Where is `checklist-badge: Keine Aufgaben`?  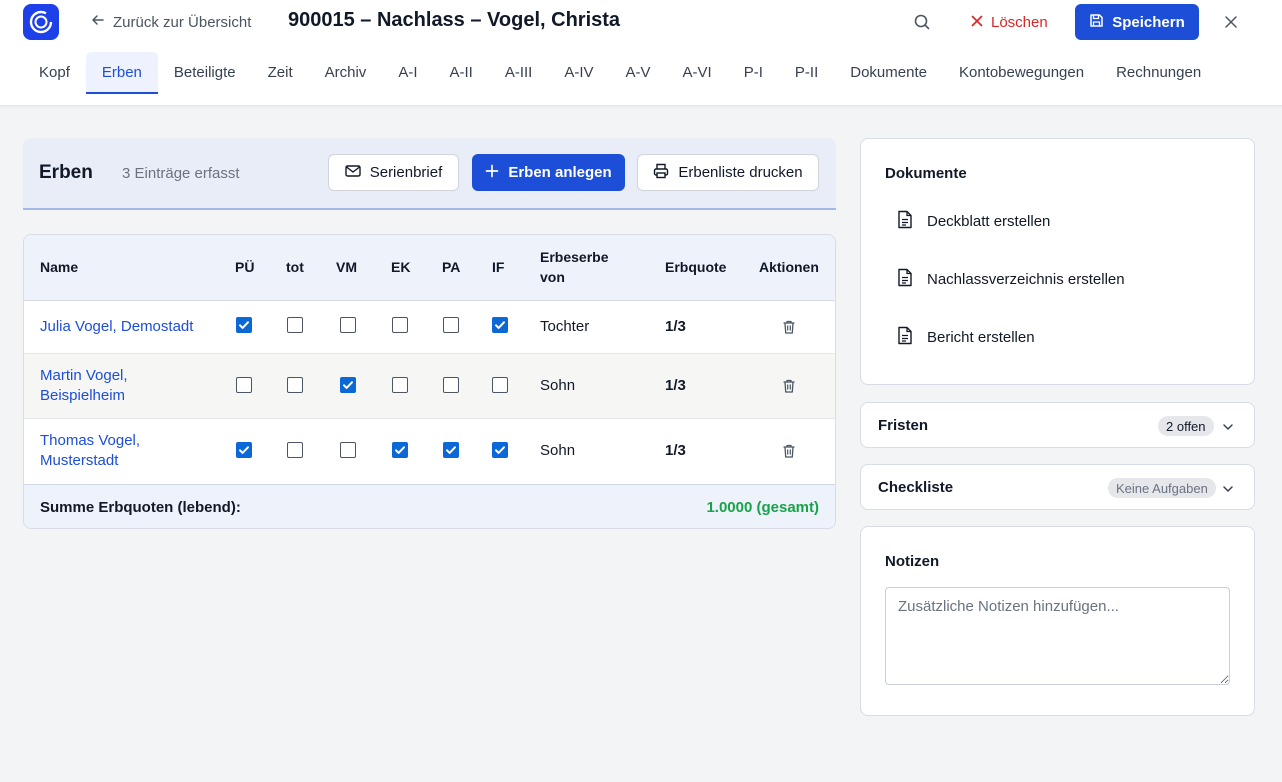 checklist-badge: Keine Aufgaben is located at coordinates (1162, 488).